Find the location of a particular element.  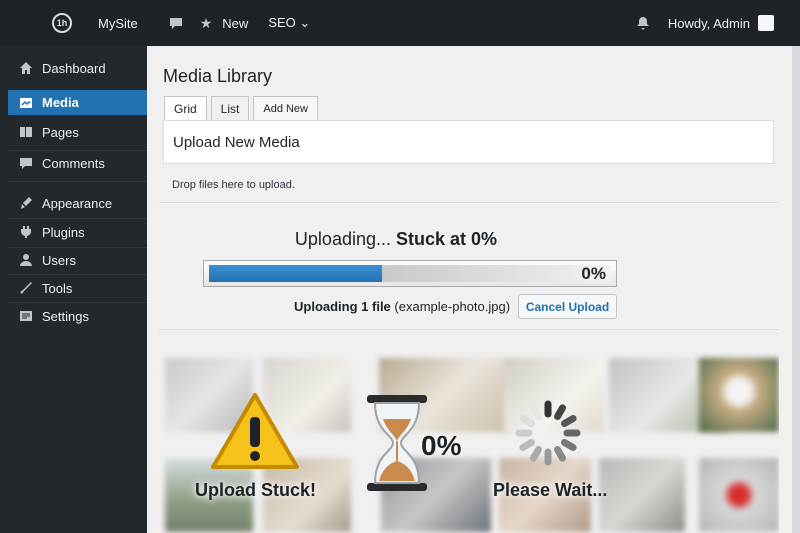

sidebar-item-dashboard: Dashboard is located at coordinates (77, 68).